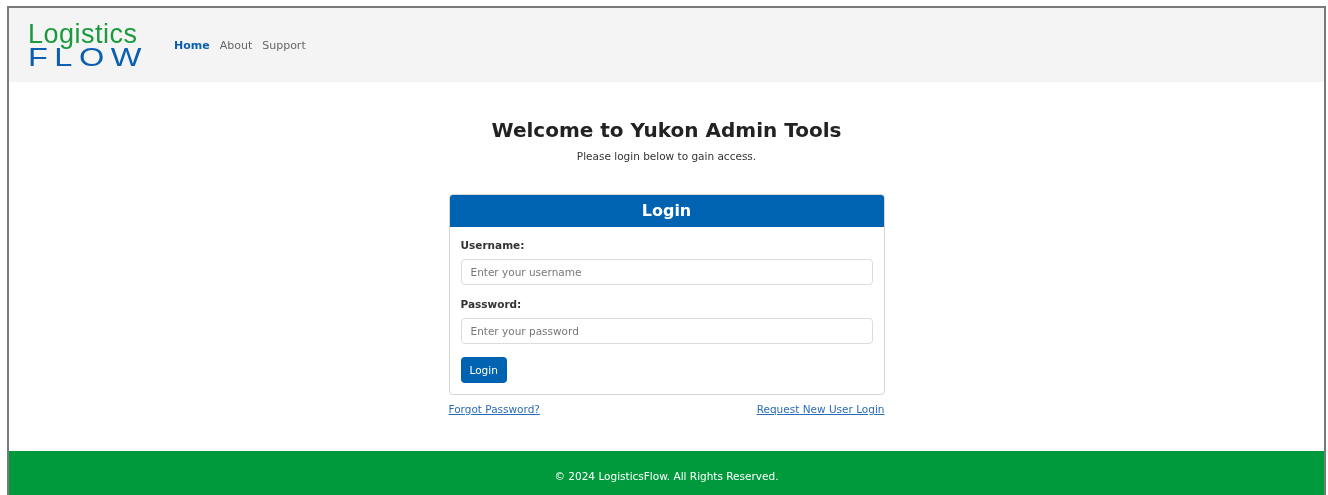 Image resolution: width=1328 pixels, height=495 pixels. I want to click on field-label: Username:, so click(493, 245).